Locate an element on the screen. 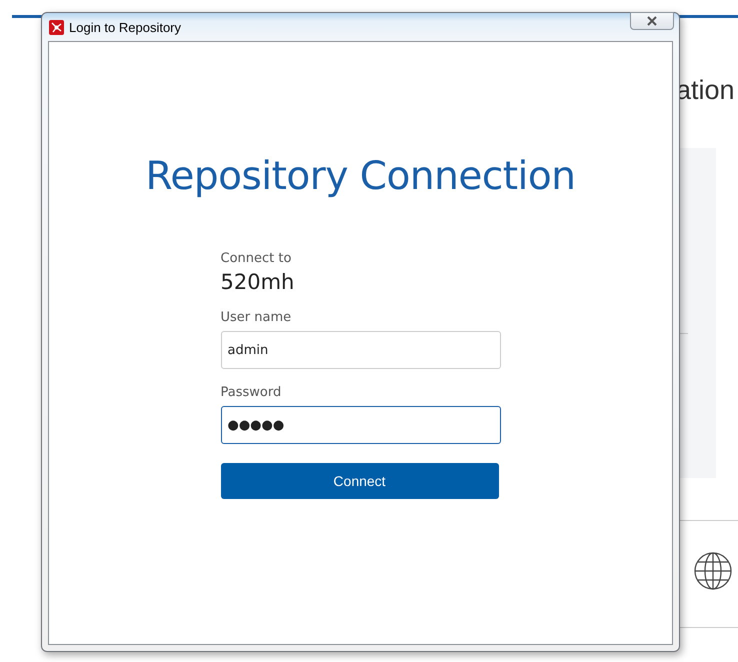  field-label: Connect to is located at coordinates (256, 258).